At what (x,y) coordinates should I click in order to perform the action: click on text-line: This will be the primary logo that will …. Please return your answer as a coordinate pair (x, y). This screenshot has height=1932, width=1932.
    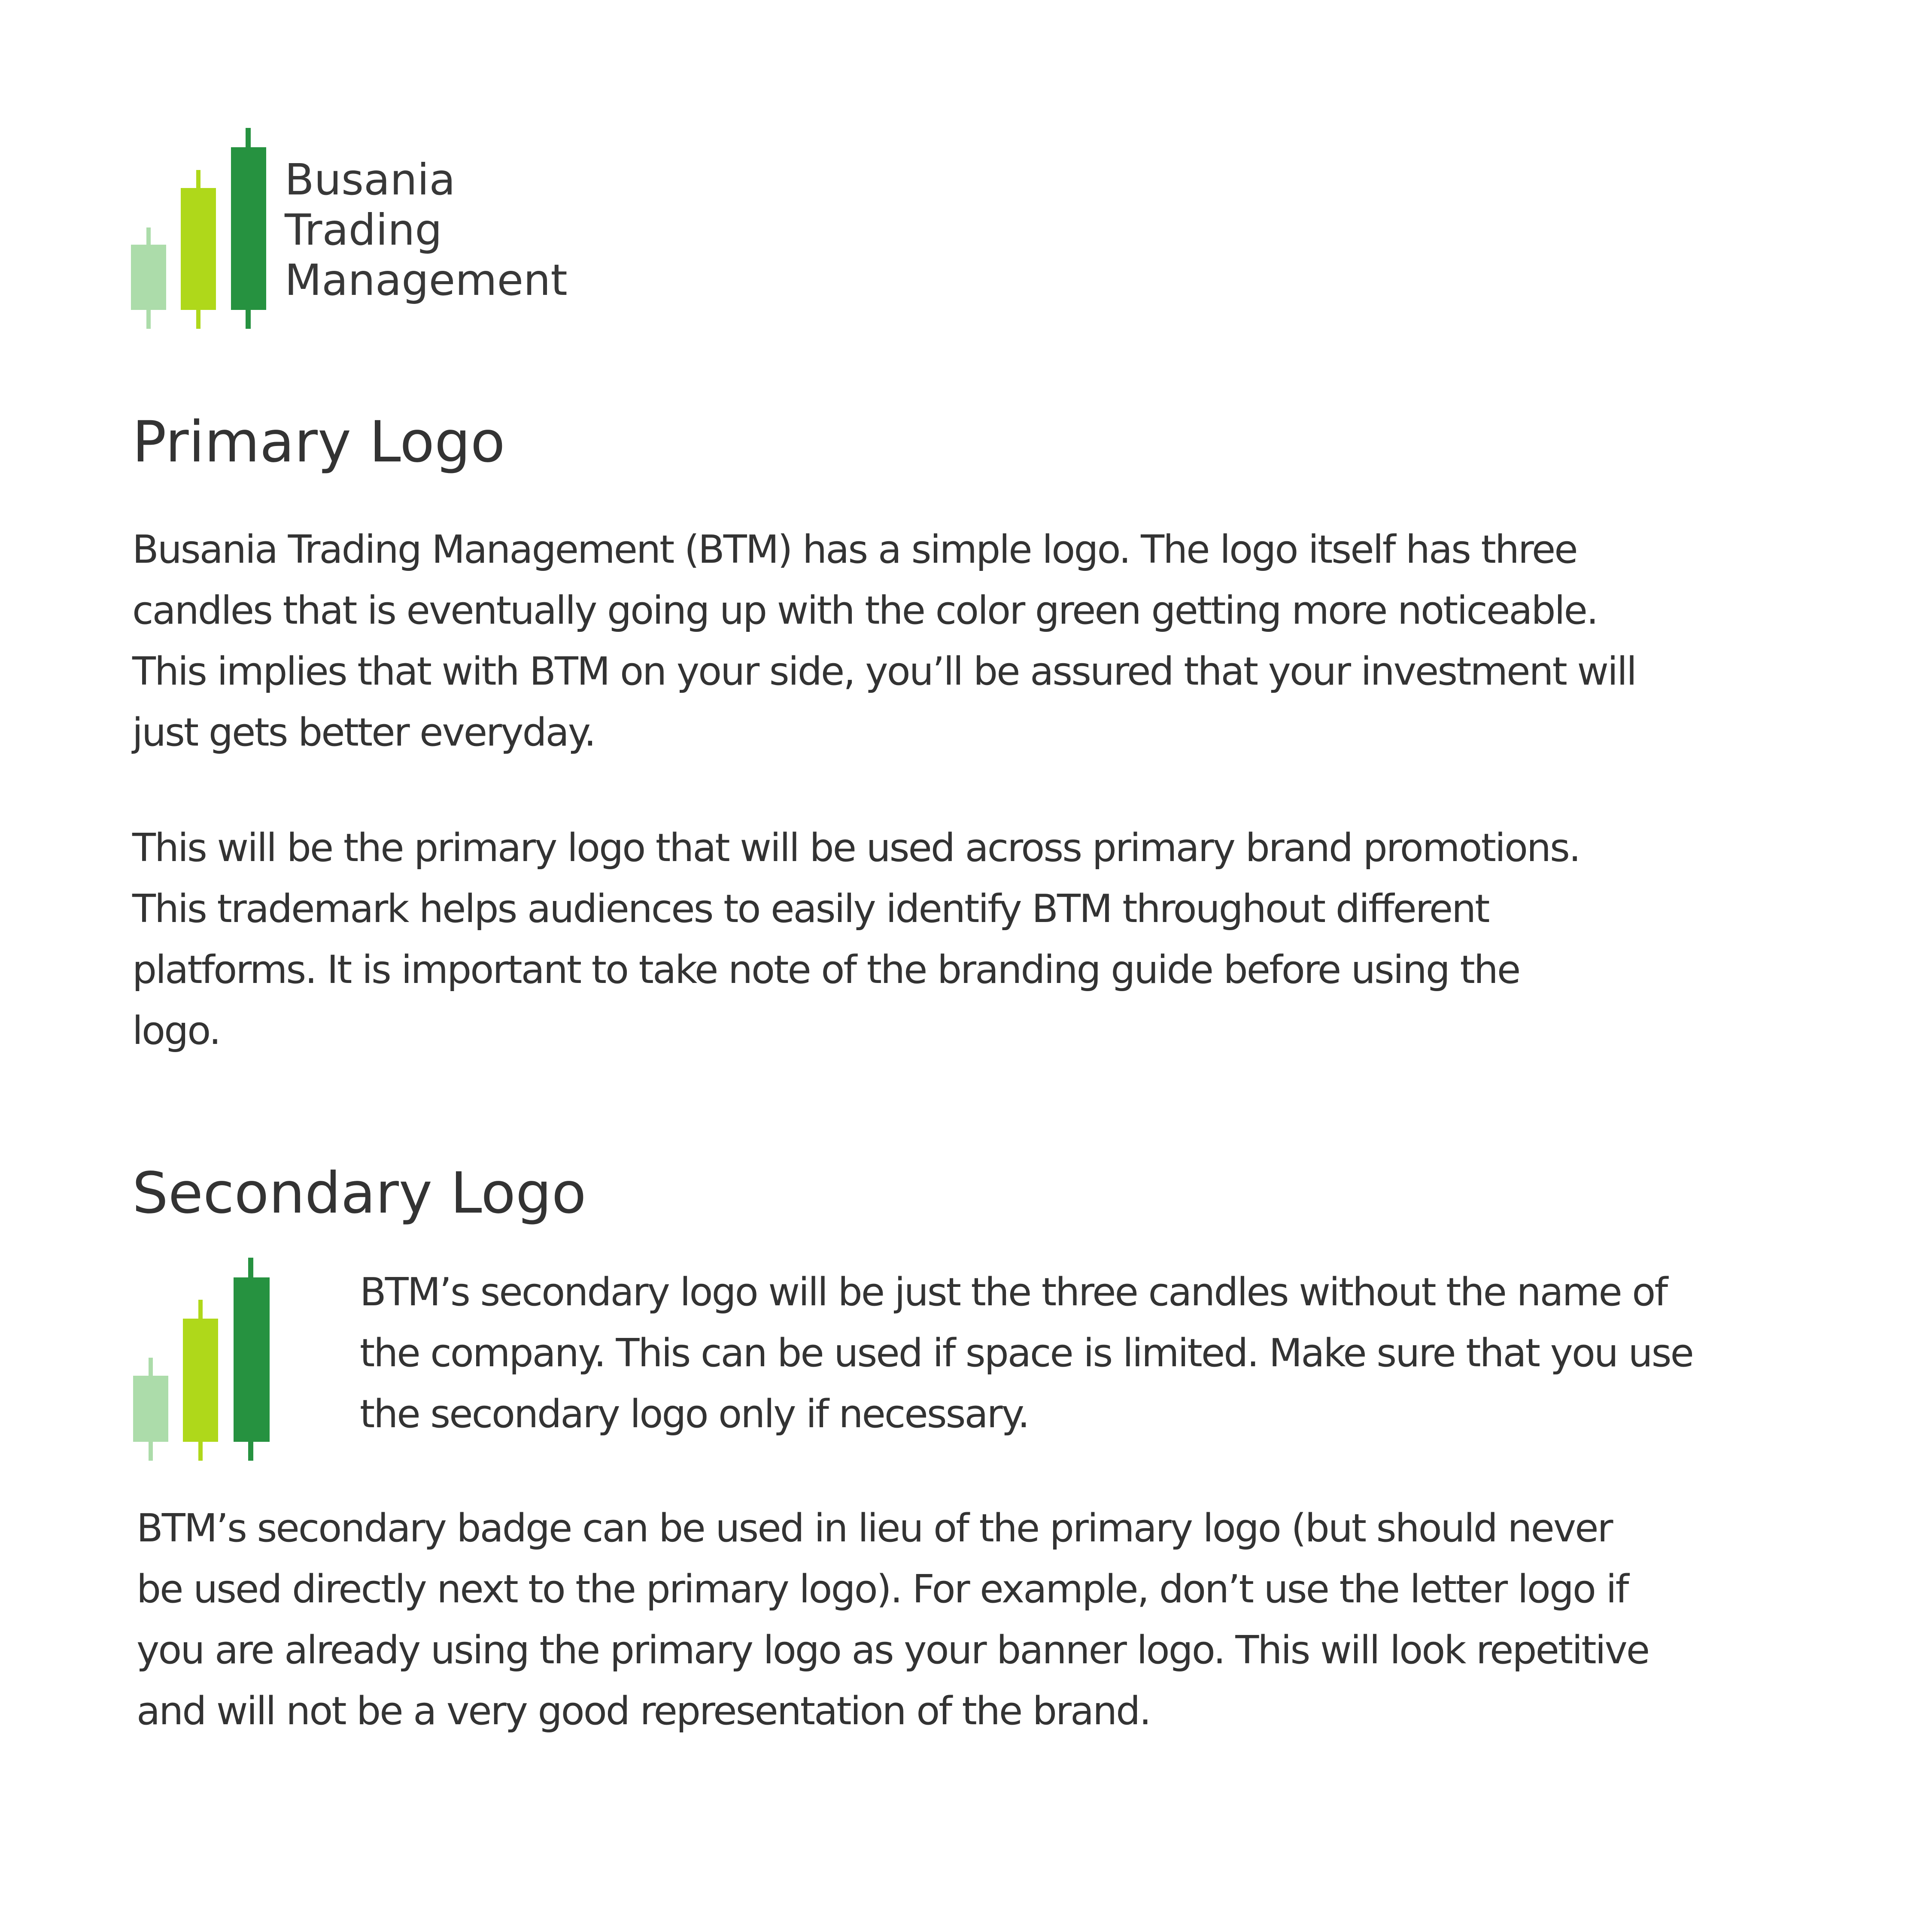
    Looking at the image, I should click on (856, 847).